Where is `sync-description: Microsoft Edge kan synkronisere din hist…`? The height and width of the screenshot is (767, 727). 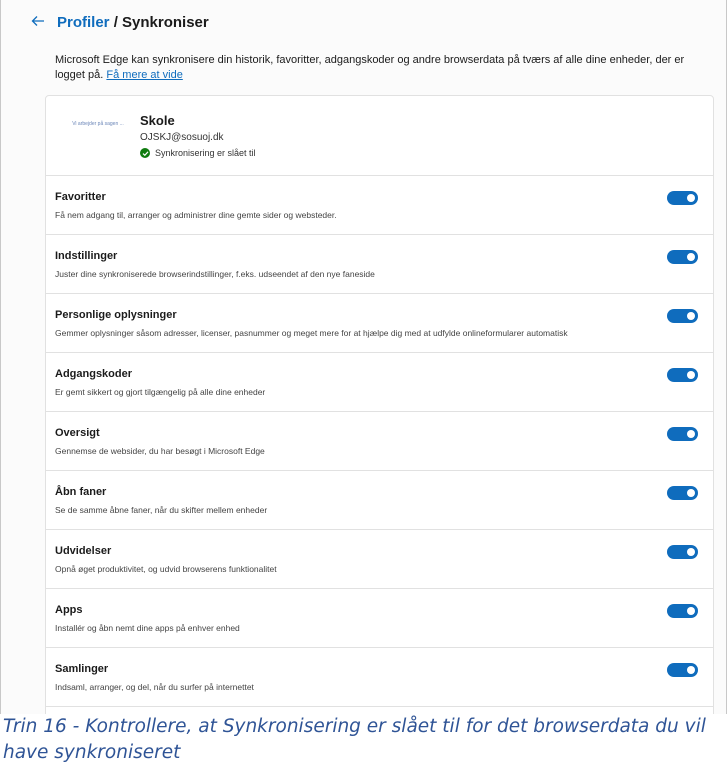 sync-description: Microsoft Edge kan synkronisere din hist… is located at coordinates (385, 68).